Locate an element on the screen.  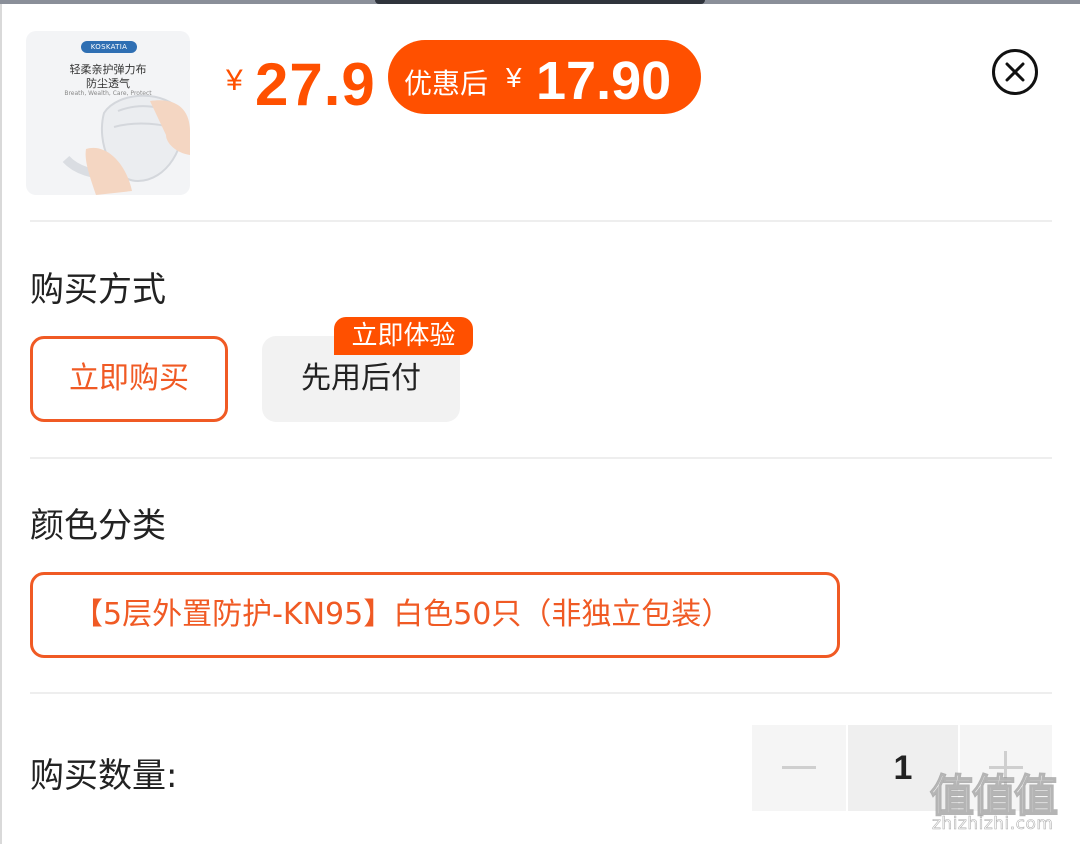
original-price: 27.9 is located at coordinates (315, 84).